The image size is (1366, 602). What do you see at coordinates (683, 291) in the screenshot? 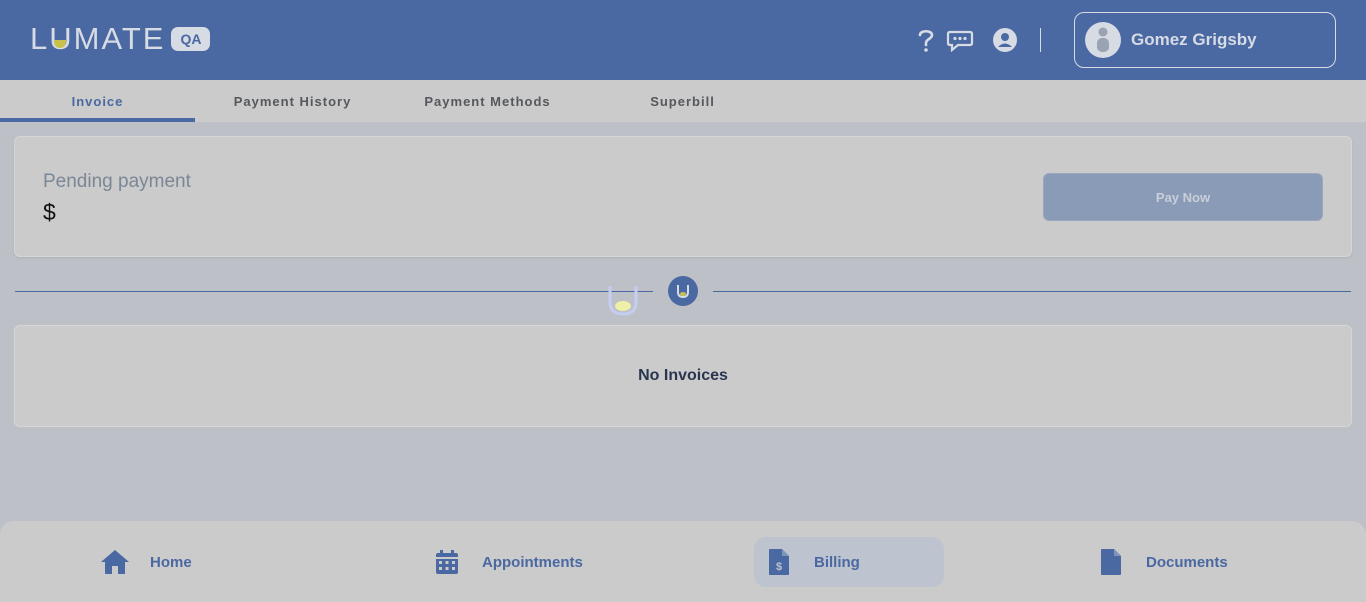
I see `lumate-badge-icon` at bounding box center [683, 291].